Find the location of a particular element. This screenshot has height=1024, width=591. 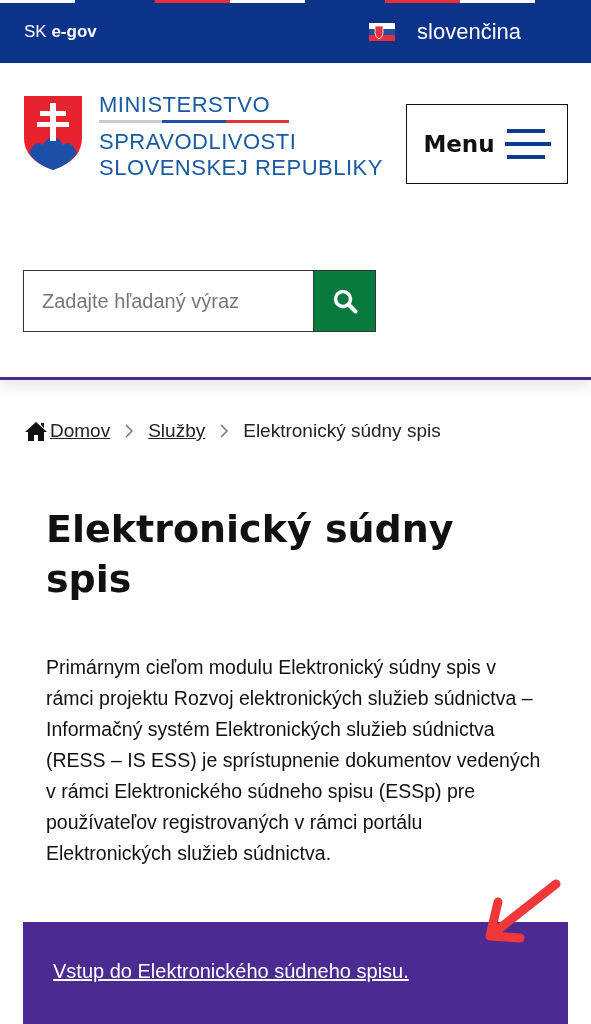

language-selector: slovenčina is located at coordinates (469, 31).